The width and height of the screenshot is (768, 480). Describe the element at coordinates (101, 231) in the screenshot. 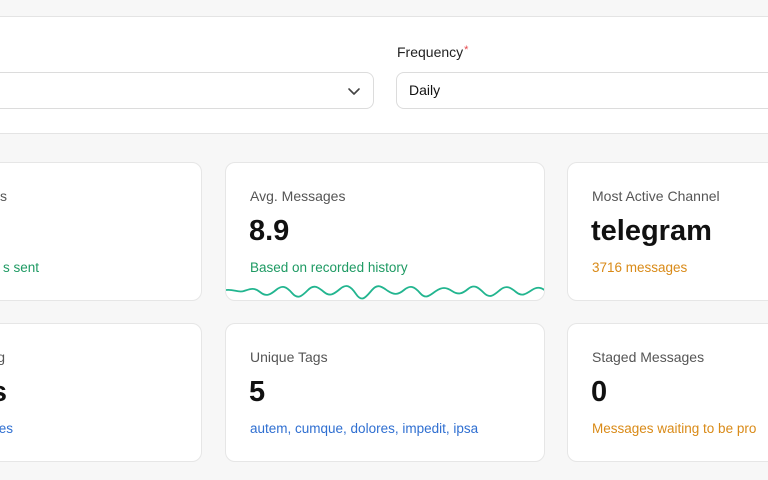

I see `messages-card: es s sent` at that location.